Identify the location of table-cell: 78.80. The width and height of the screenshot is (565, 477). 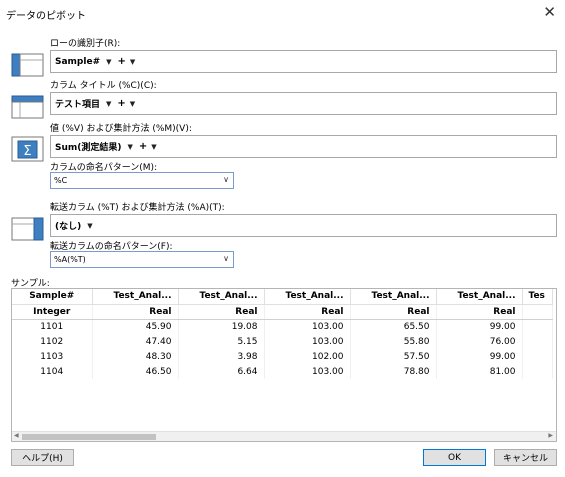
(393, 371).